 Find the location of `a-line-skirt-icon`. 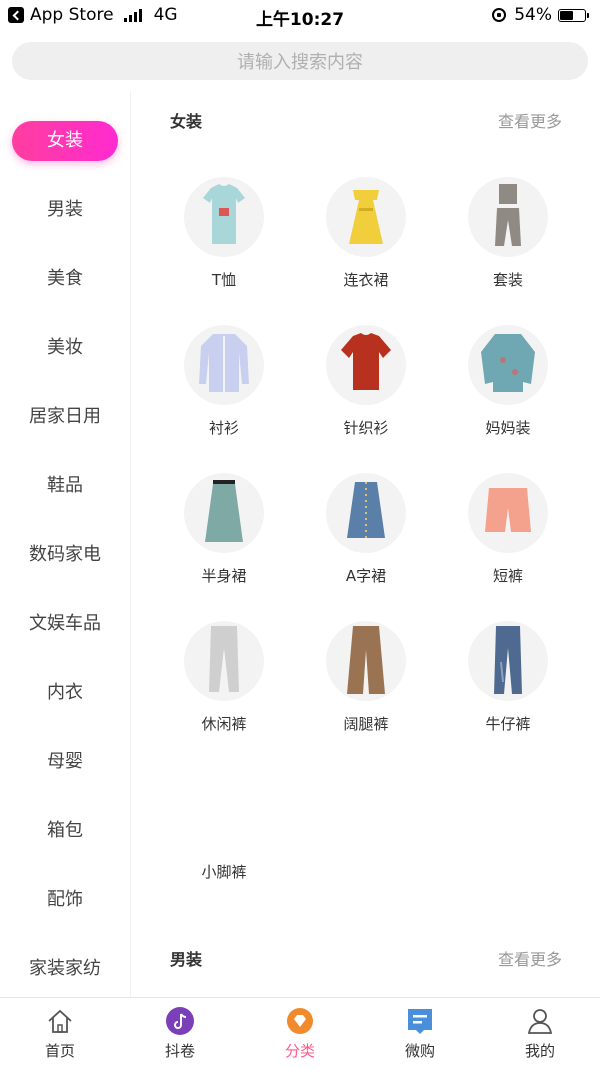

a-line-skirt-icon is located at coordinates (366, 513).